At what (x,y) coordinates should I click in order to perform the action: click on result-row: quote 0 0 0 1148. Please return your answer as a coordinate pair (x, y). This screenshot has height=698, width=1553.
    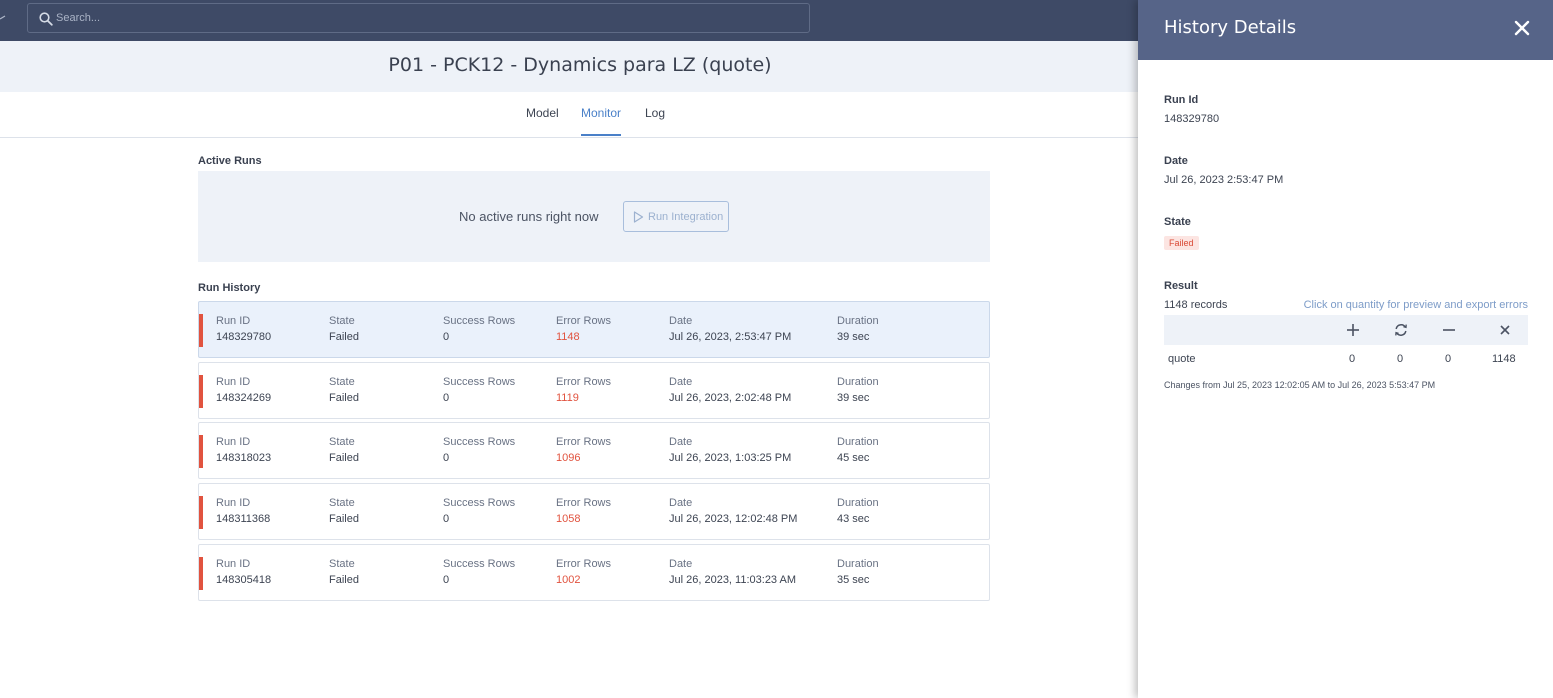
    Looking at the image, I should click on (1346, 361).